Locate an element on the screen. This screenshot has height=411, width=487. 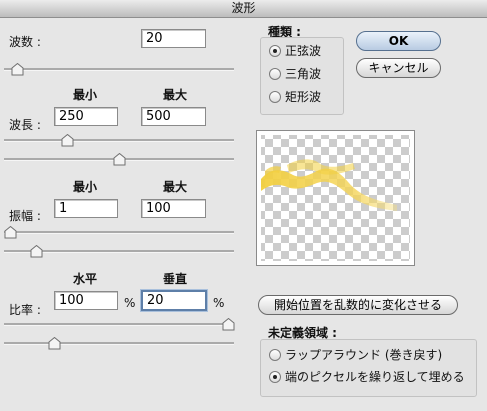
scale-vertical-slider is located at coordinates (119, 344).